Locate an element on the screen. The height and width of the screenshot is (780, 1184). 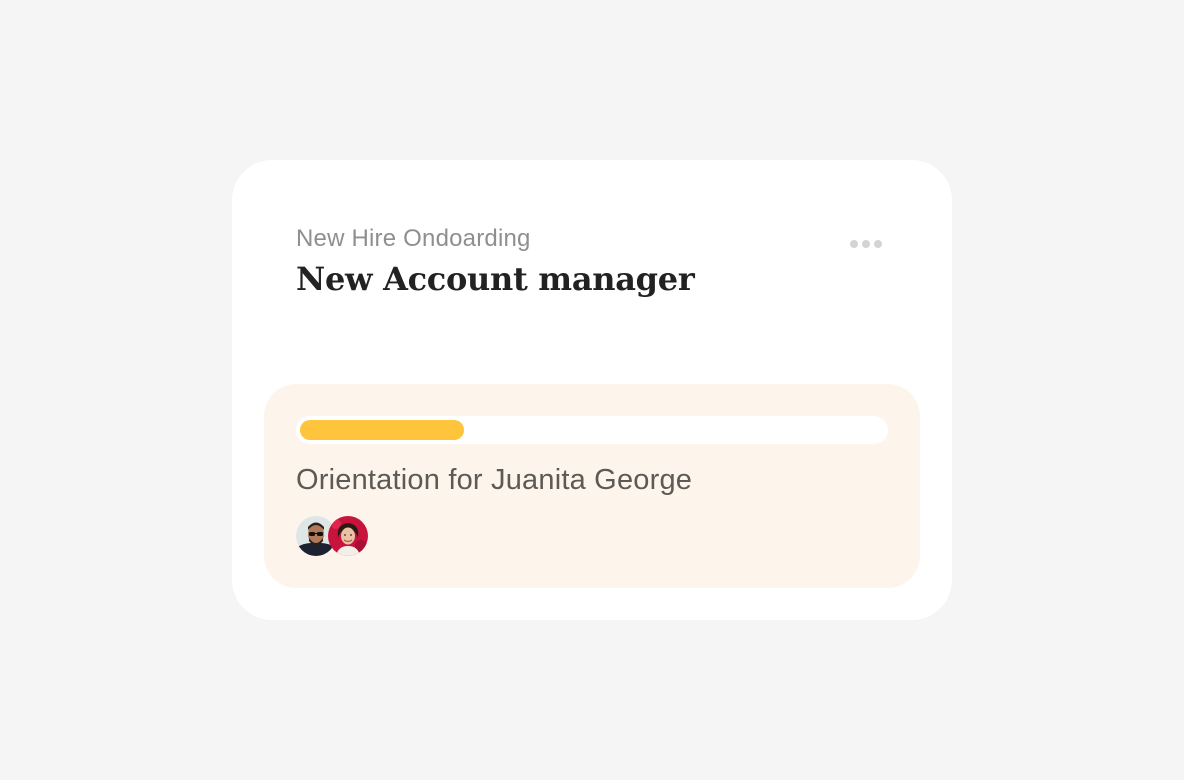
progress-fill is located at coordinates (382, 430).